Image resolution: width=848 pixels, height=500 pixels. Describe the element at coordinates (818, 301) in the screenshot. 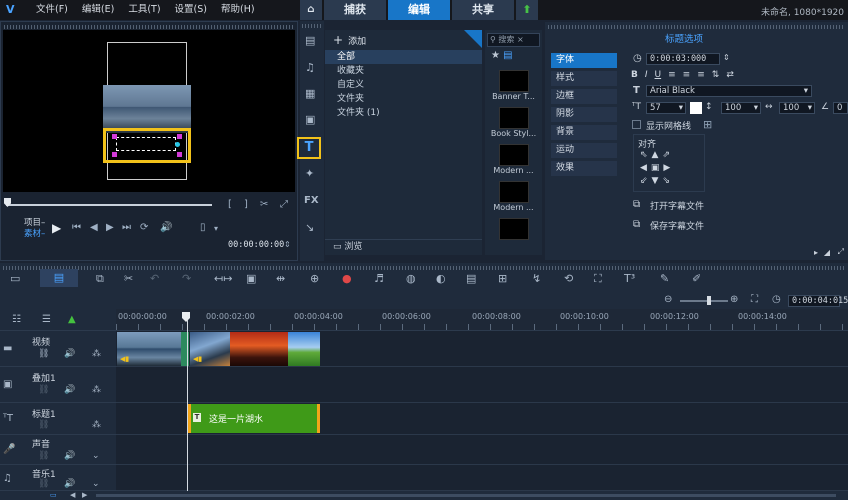

I see `zoom-timecode: 0:00:04:015` at that location.